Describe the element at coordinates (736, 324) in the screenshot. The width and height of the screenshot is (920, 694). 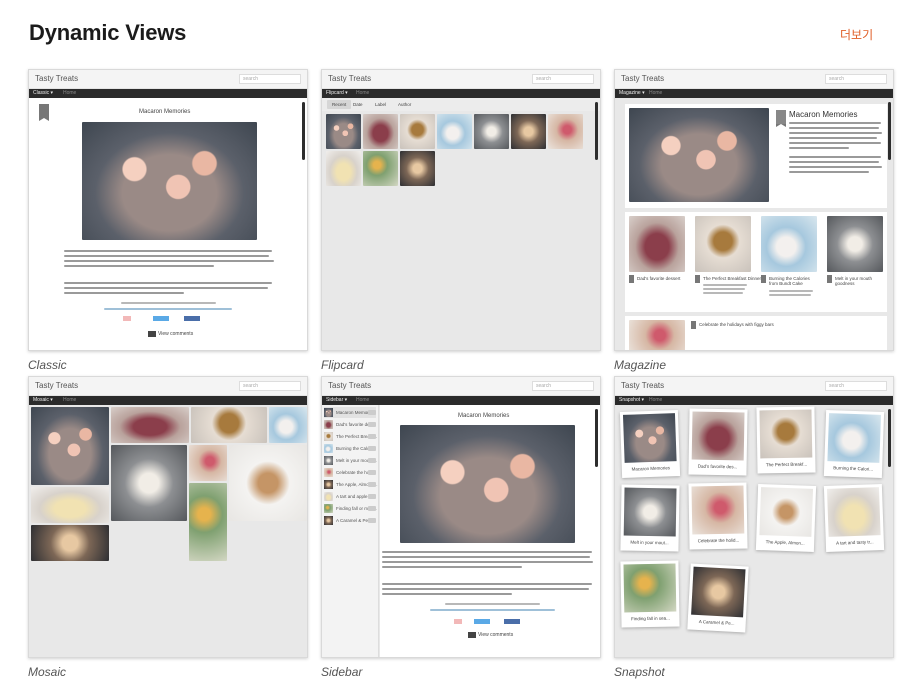
I see `post-title: Celebrate the holidays with figgy bars` at that location.